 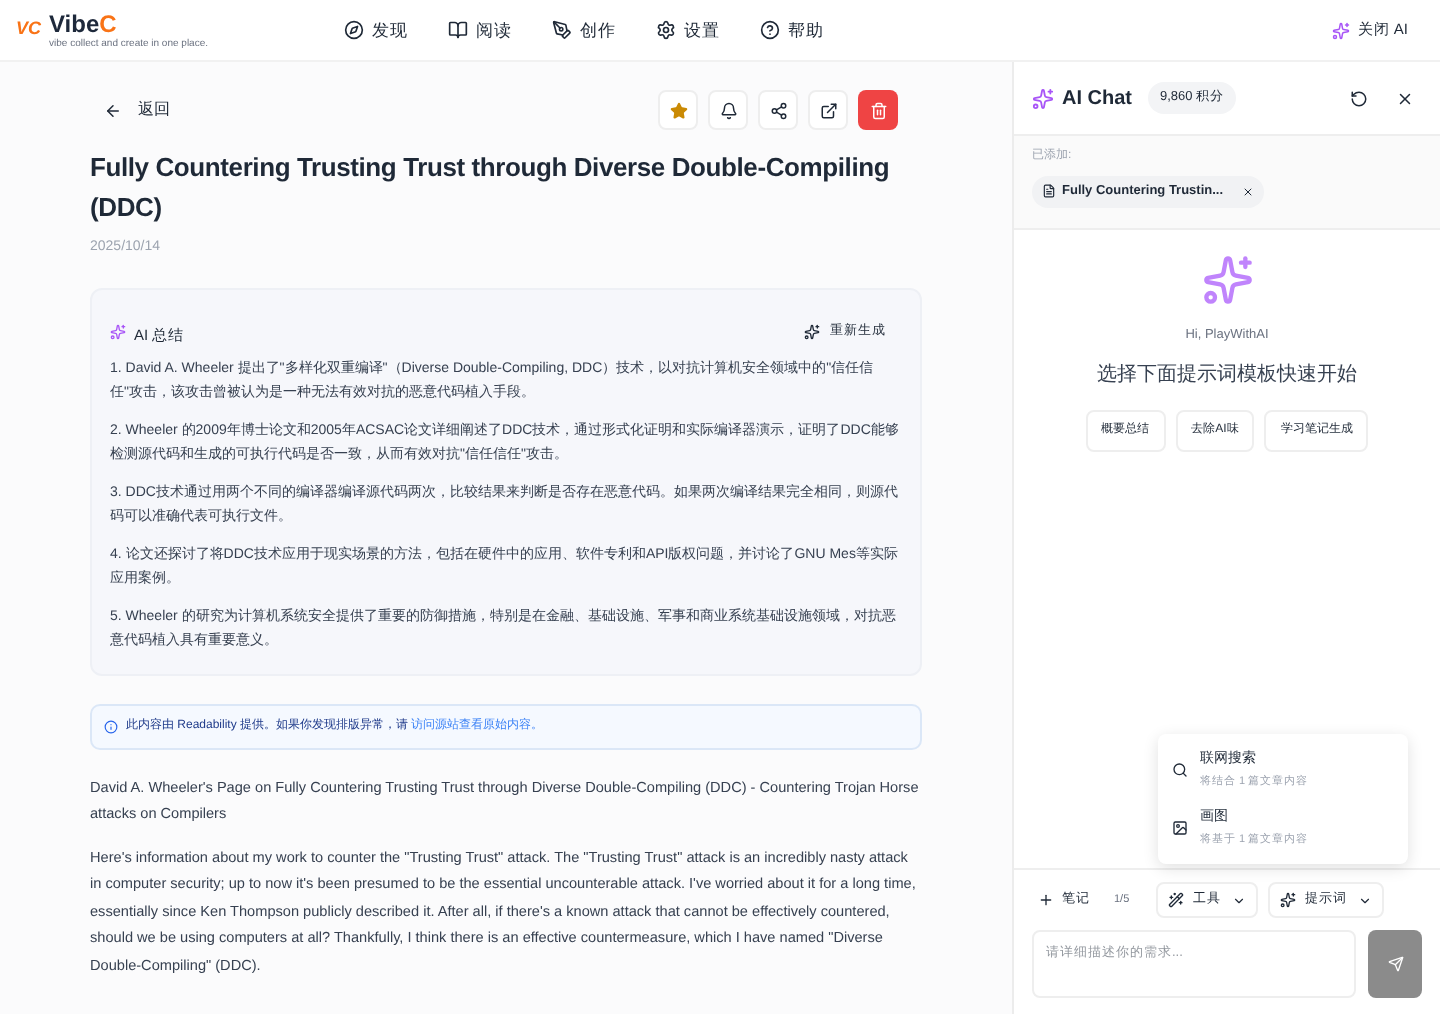 What do you see at coordinates (1175, 900) in the screenshot?
I see `wand-icon` at bounding box center [1175, 900].